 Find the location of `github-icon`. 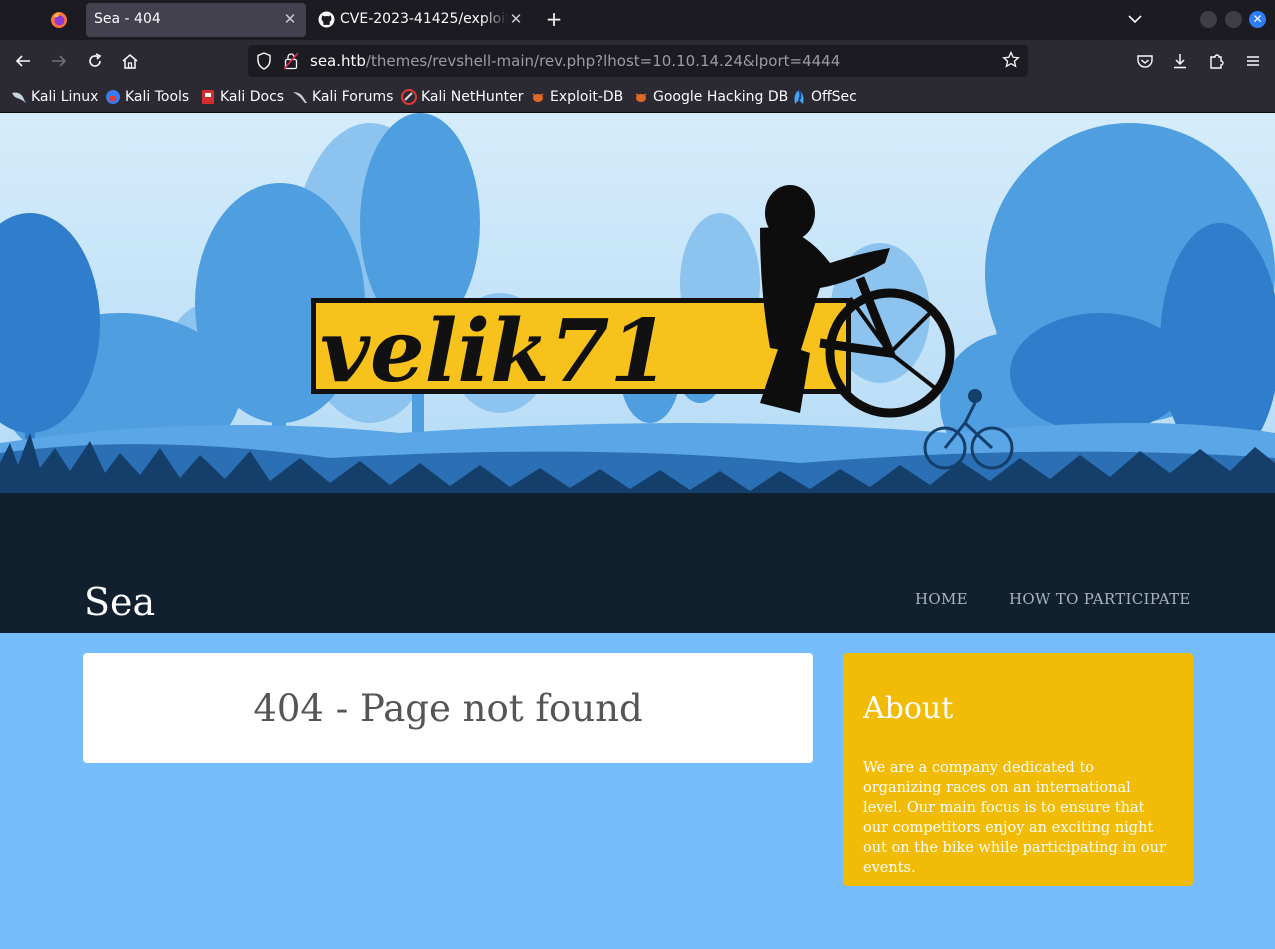

github-icon is located at coordinates (326, 19).